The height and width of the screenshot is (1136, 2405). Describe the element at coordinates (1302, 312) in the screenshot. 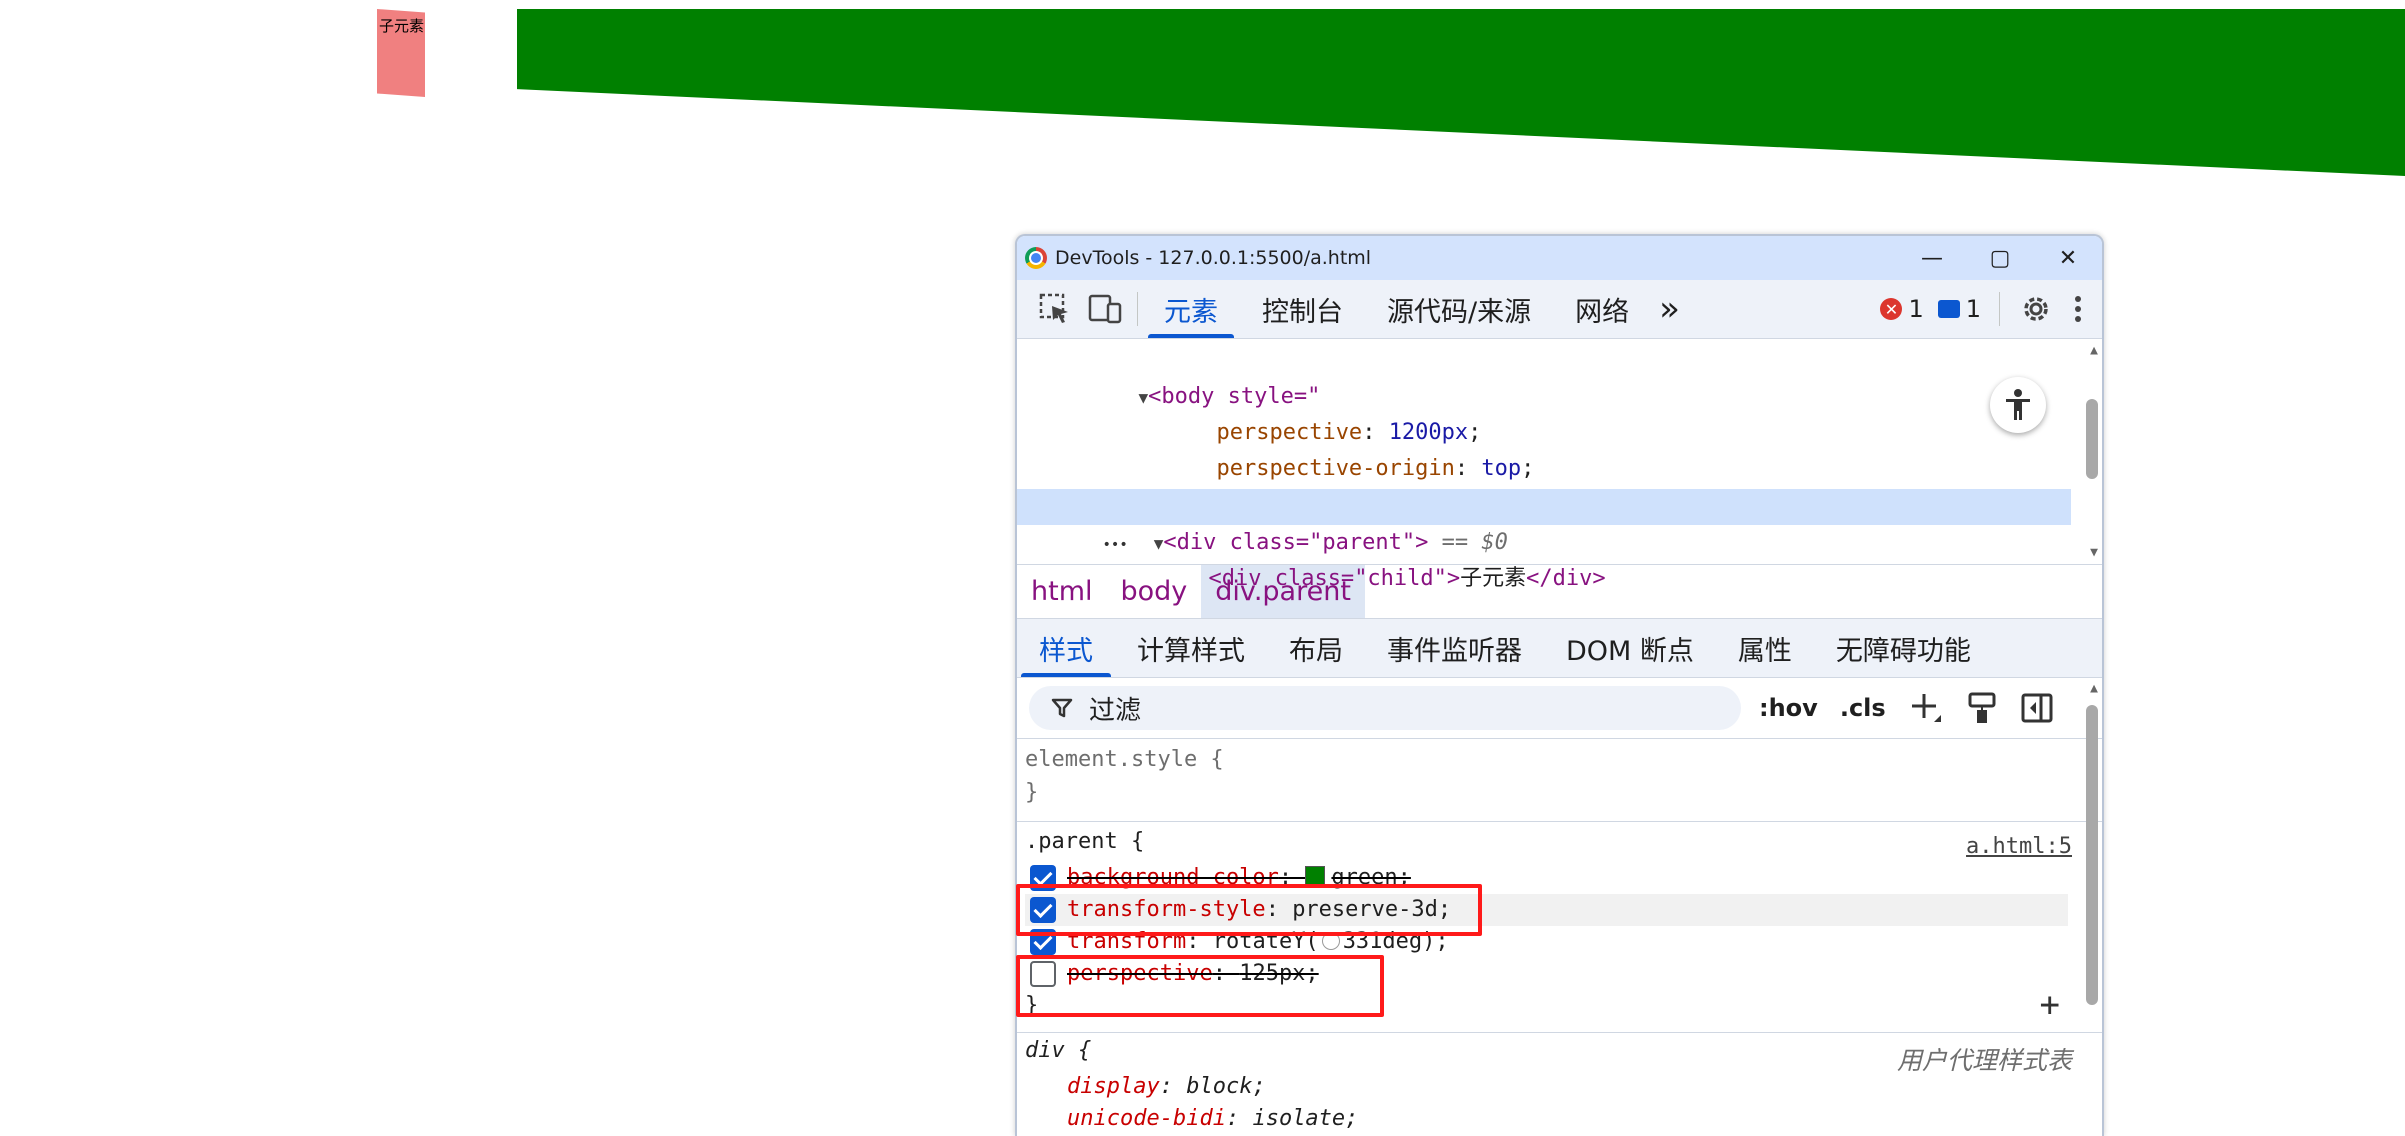

I see `tab-label: 控制台` at that location.